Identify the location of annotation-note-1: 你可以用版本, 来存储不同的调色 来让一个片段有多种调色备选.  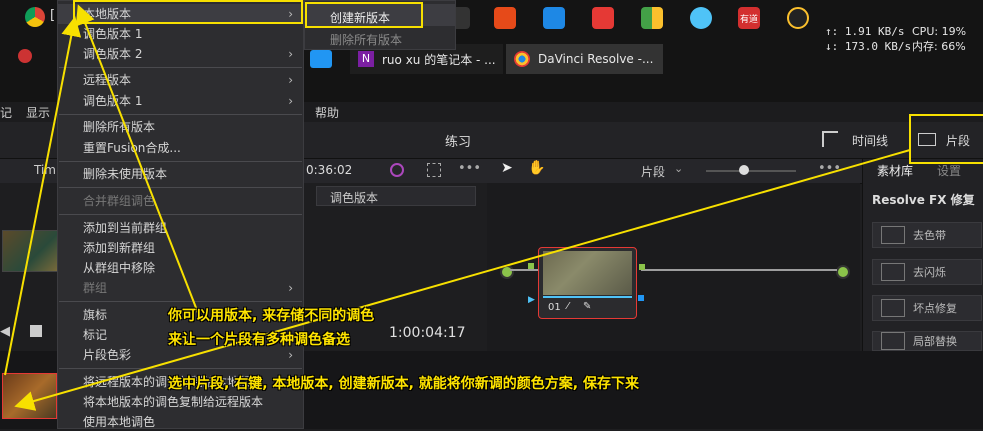
(271, 327).